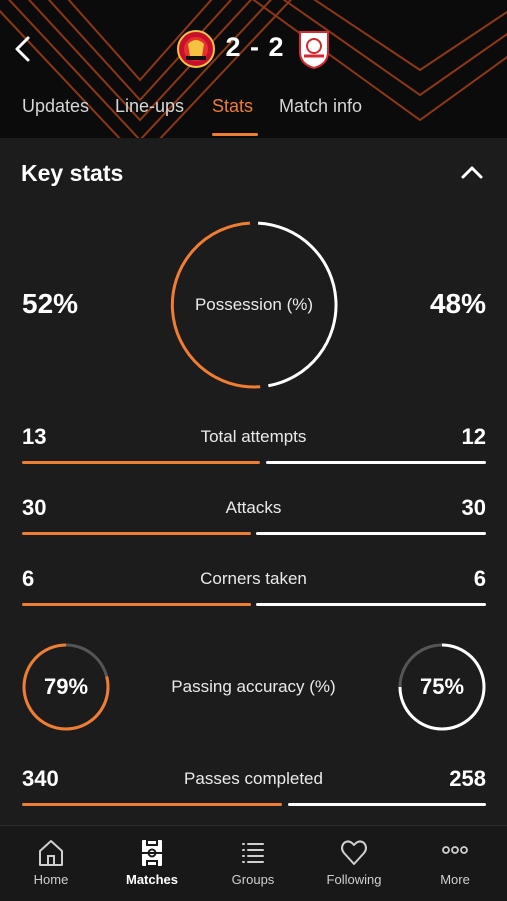 This screenshot has height=901, width=507. Describe the element at coordinates (479, 578) in the screenshot. I see `corners-away: 6` at that location.